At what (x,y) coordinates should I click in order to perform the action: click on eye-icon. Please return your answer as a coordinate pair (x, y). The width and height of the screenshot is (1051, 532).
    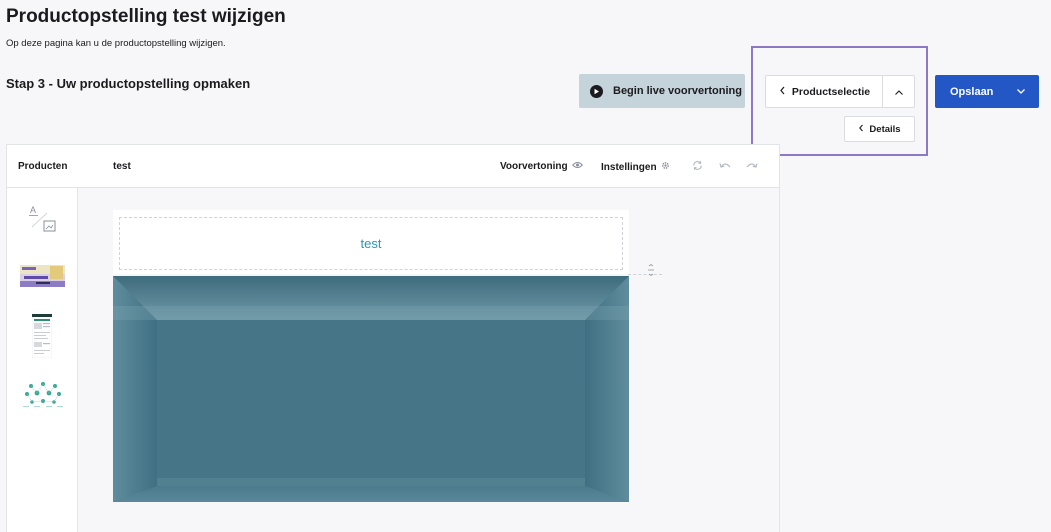
    Looking at the image, I should click on (577, 166).